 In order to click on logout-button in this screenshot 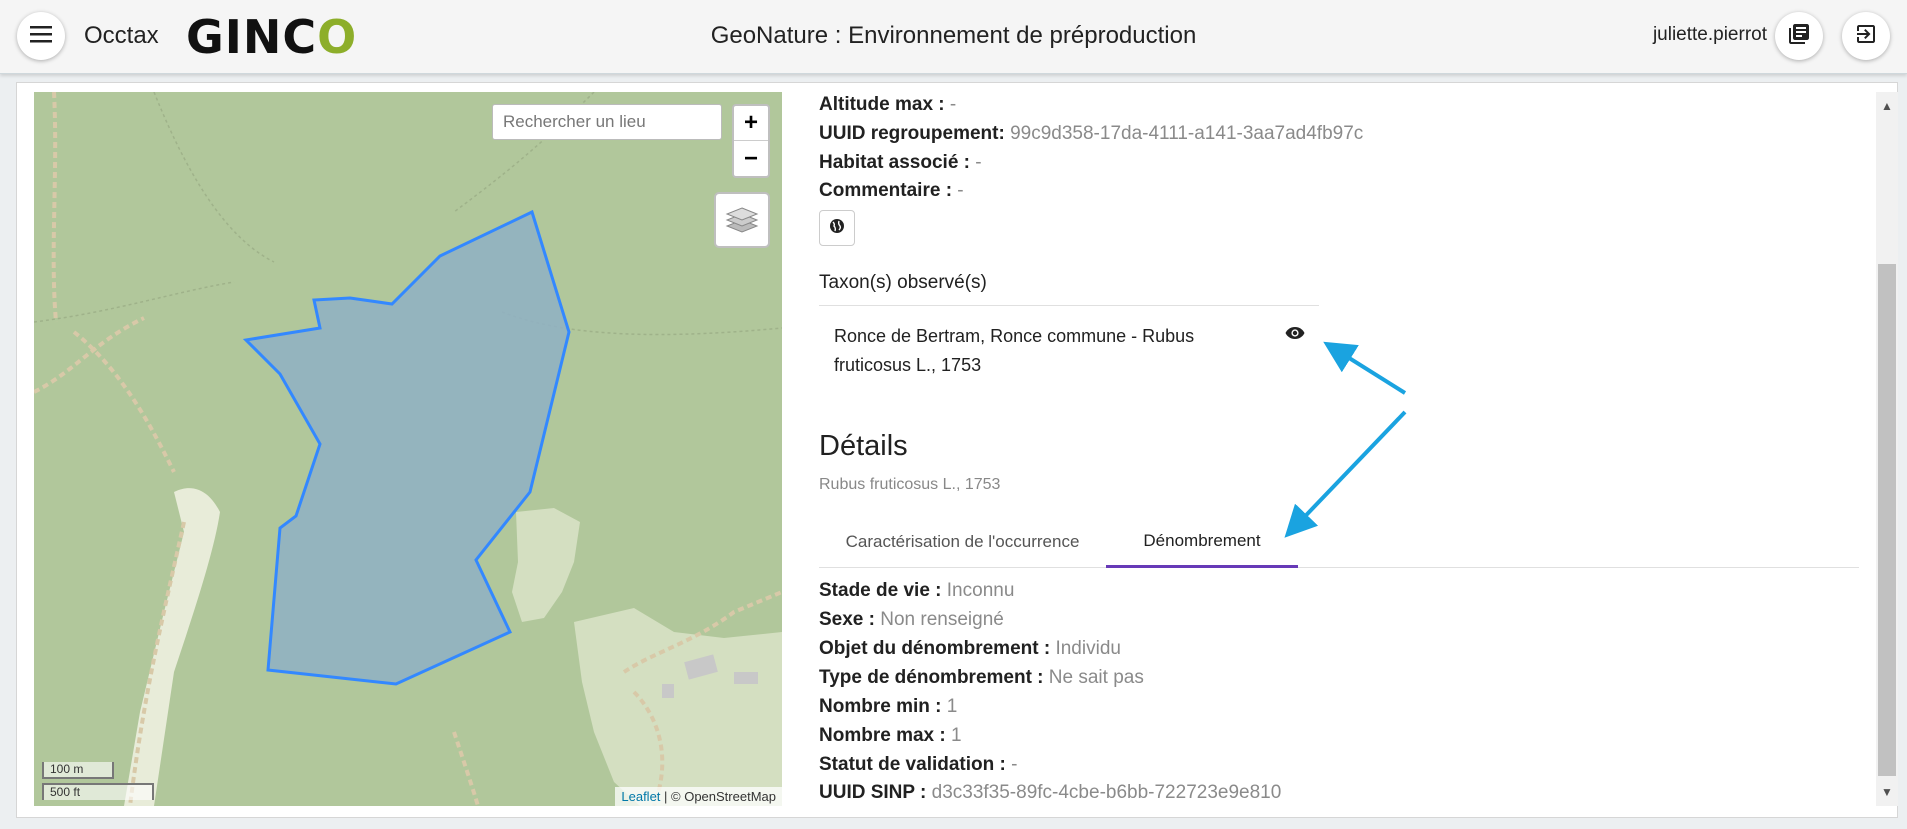, I will do `click(1866, 36)`.